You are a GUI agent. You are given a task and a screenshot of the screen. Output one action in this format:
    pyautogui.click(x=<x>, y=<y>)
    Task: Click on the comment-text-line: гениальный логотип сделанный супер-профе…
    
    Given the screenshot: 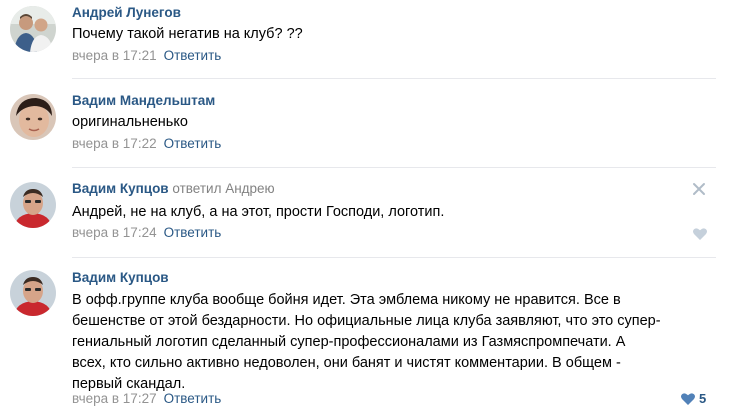 What is the action you would take?
    pyautogui.click(x=349, y=342)
    